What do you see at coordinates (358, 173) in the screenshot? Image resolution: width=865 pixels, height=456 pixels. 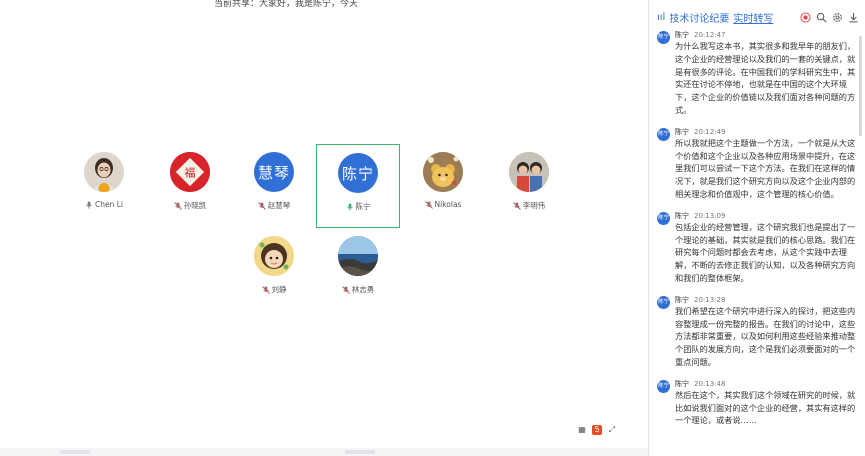 I see `avatar: 陈宁` at bounding box center [358, 173].